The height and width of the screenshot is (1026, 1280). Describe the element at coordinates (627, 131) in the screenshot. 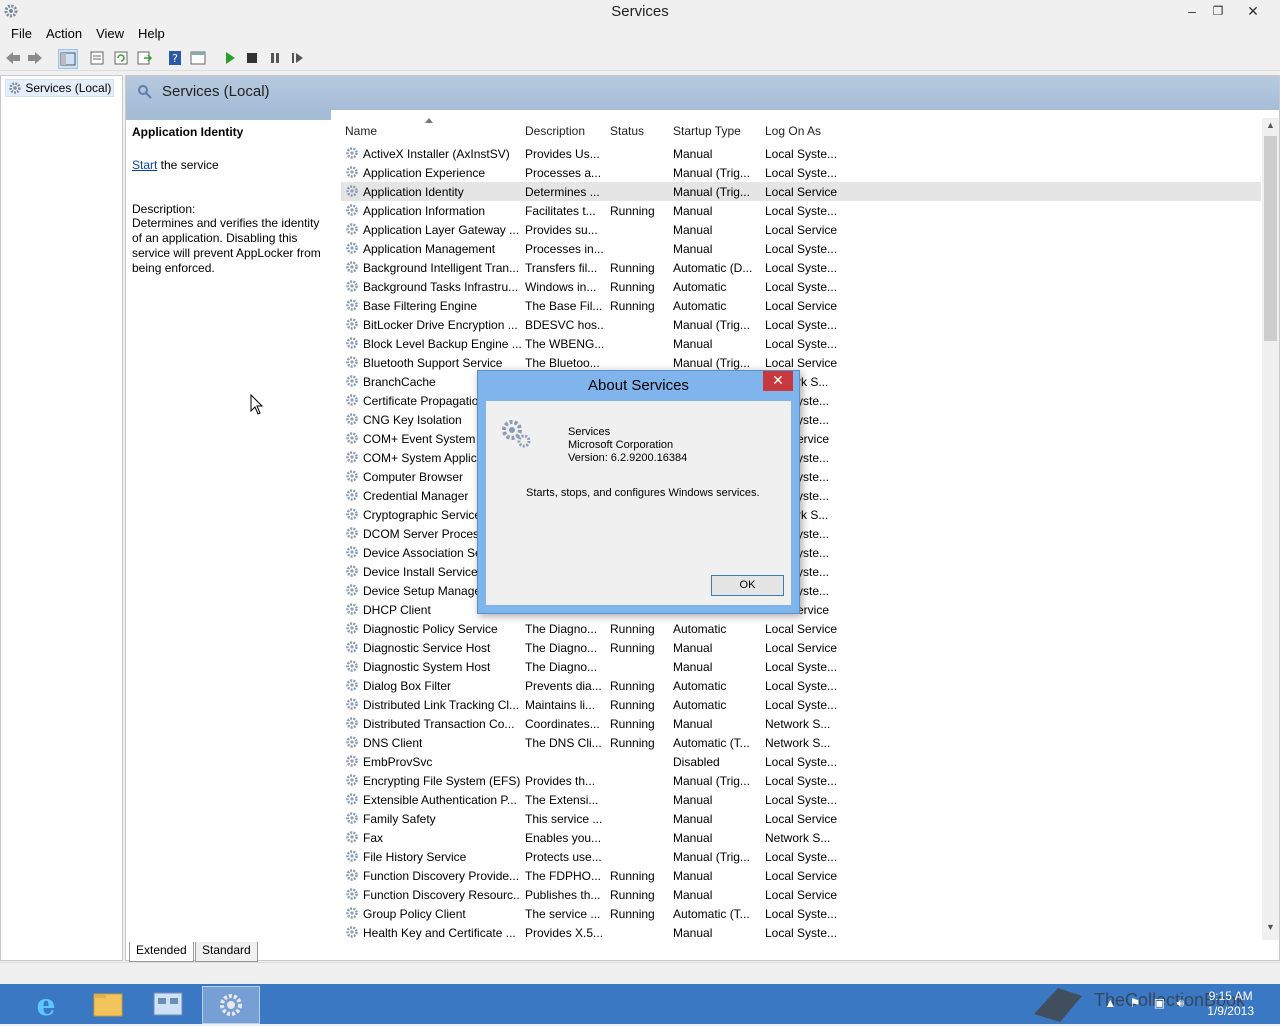

I see `column-header-status: Status` at that location.